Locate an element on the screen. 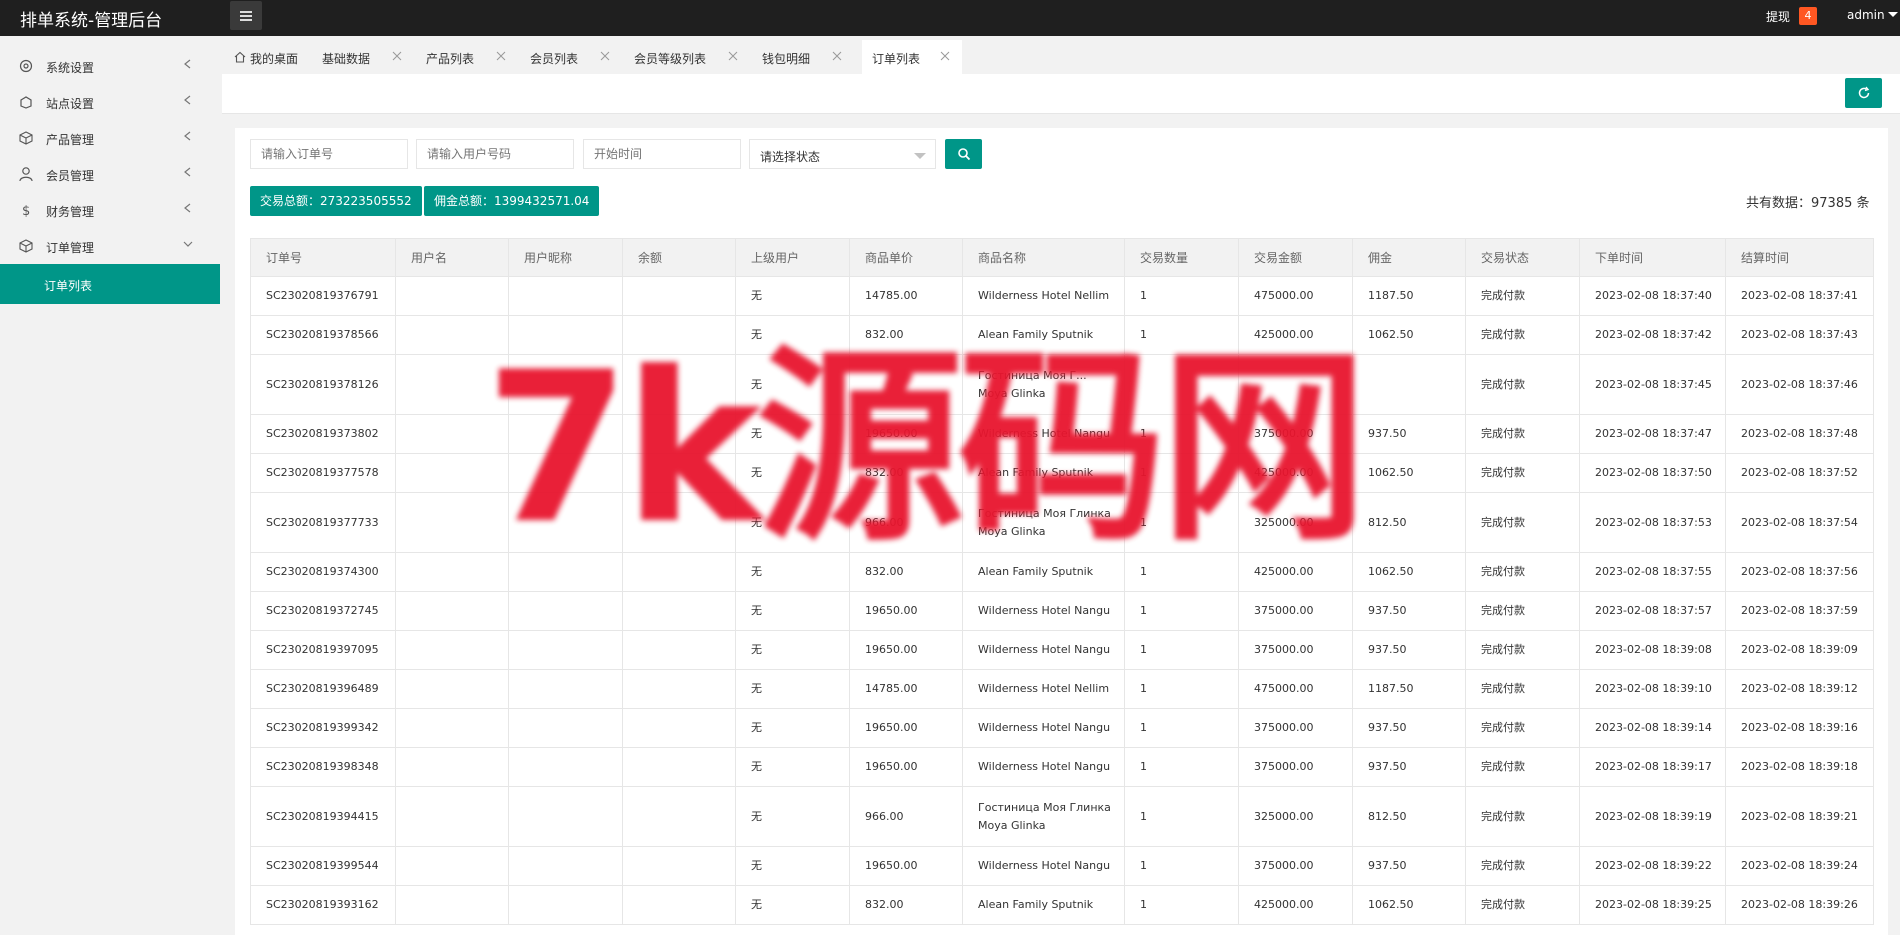 This screenshot has height=935, width=1900. order-time-cell: 2023-02-08 18:39:17 is located at coordinates (1652, 767).